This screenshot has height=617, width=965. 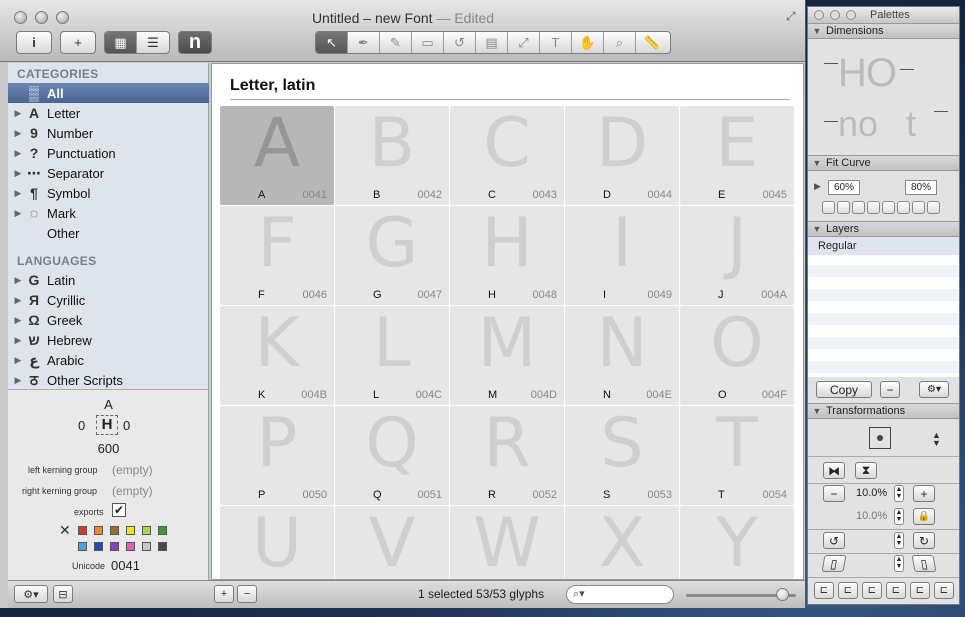 I want to click on fit-curve-value-1: 60%, so click(x=844, y=187).